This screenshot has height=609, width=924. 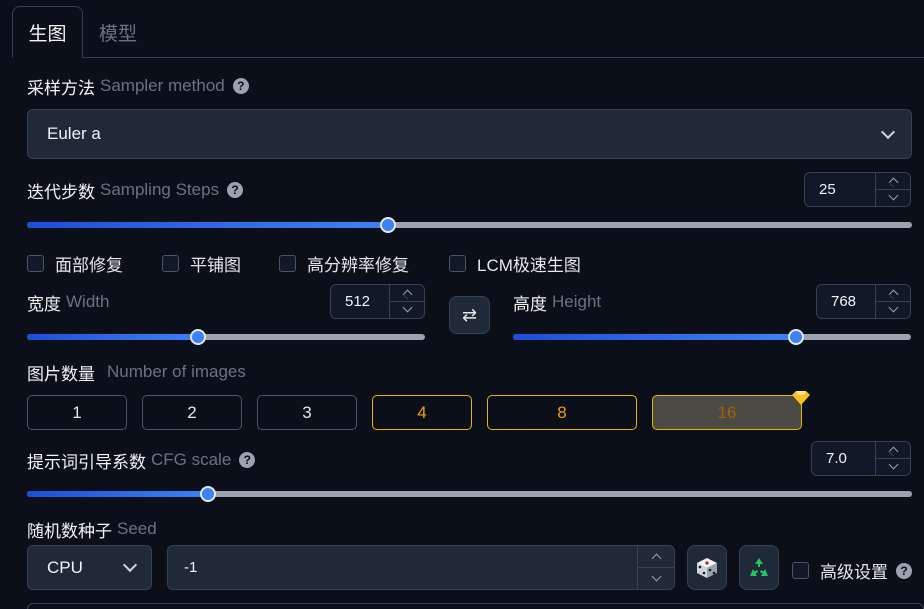 I want to click on tab-generate: 生图, so click(x=47, y=32).